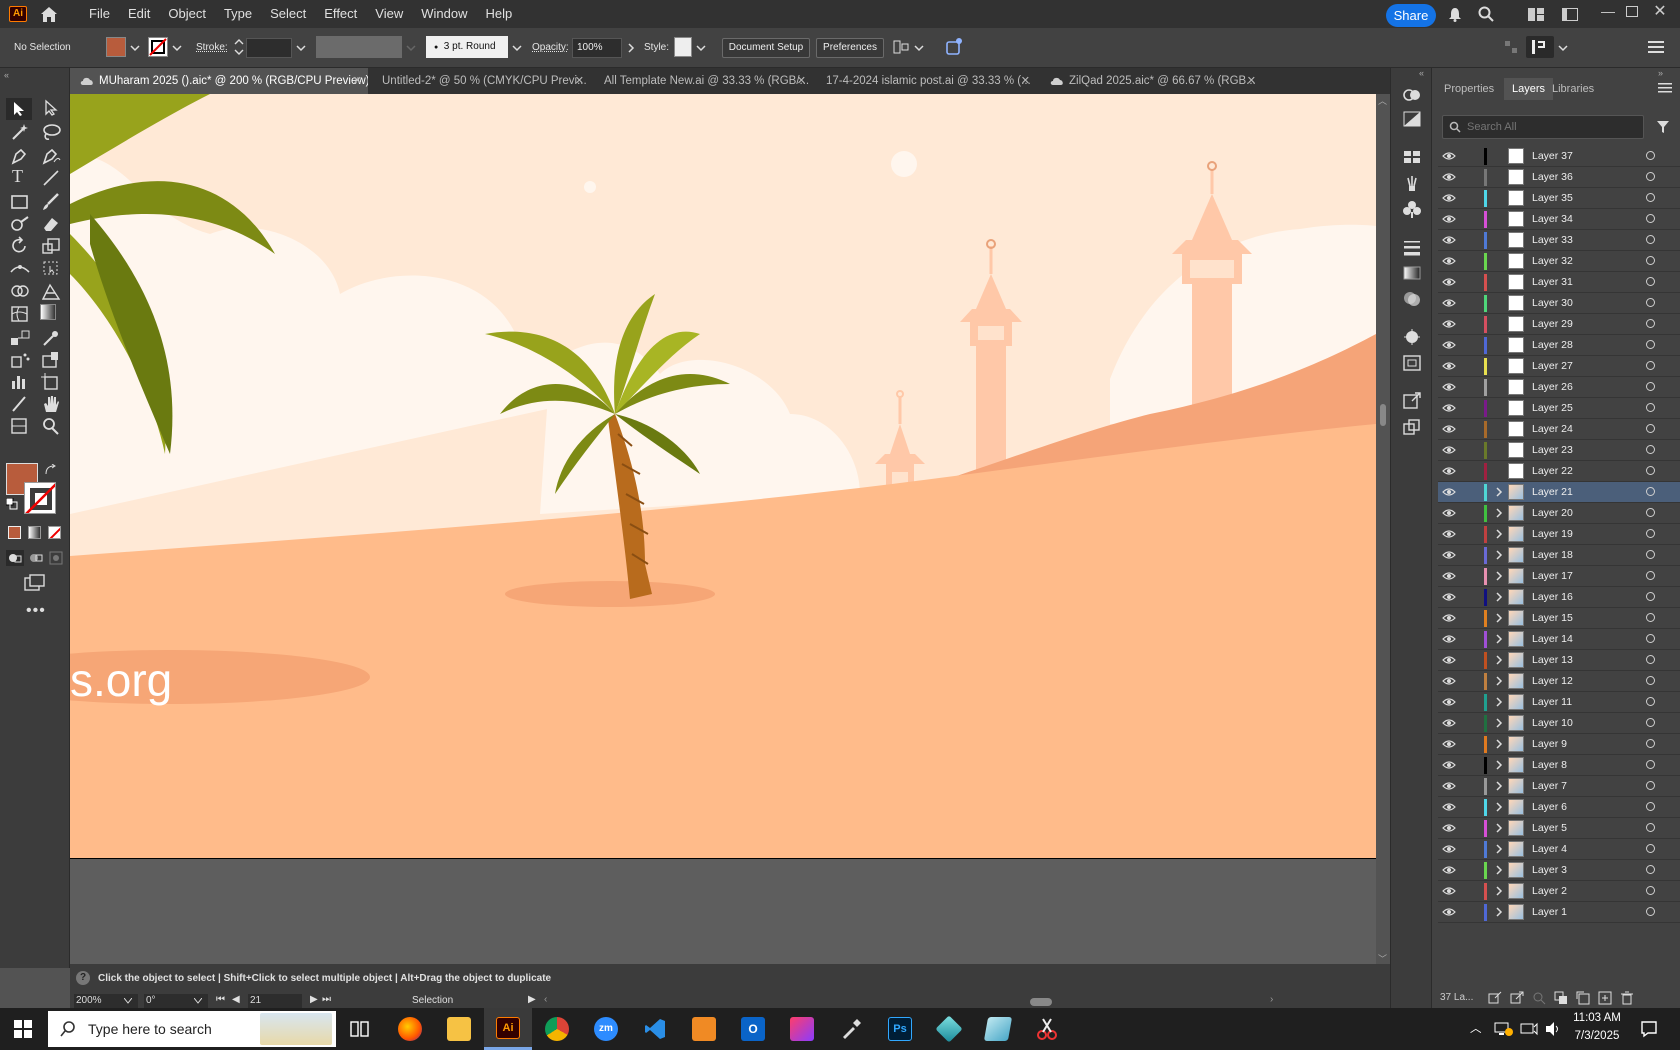 The image size is (1680, 1050). I want to click on layer-name: Layer 34, so click(1552, 219).